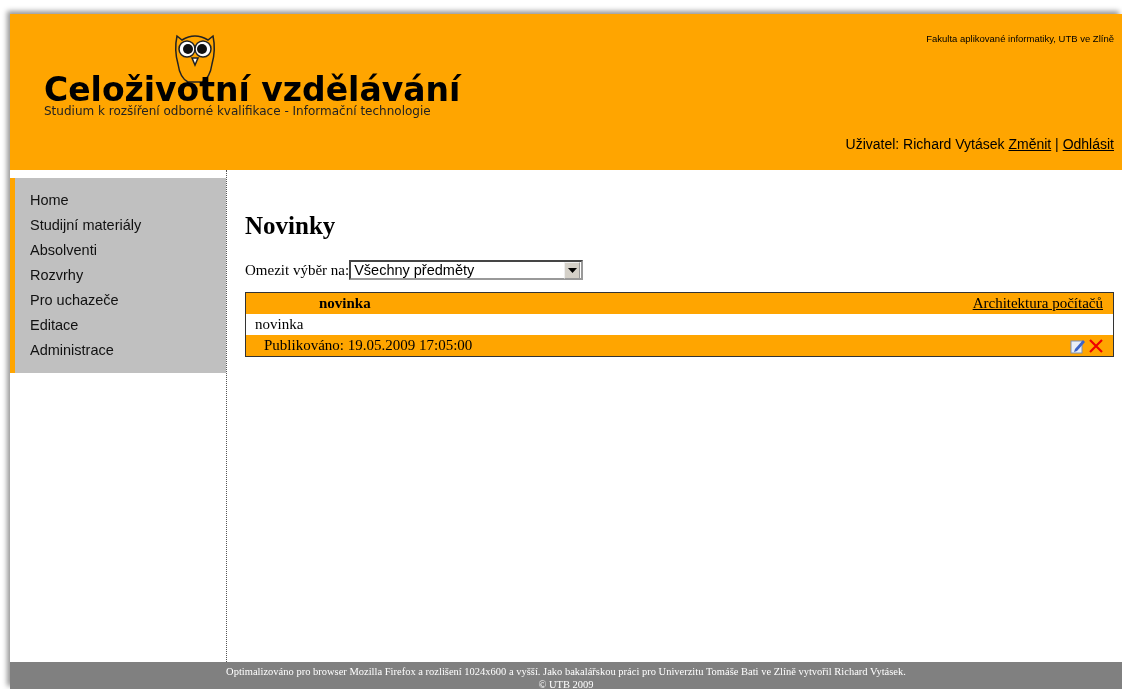 The height and width of the screenshot is (689, 1122). What do you see at coordinates (566, 671) in the screenshot?
I see `footer-text: Optimalizováno pro browser Mozilla Firefox a rozlišení 1024x600 a vyšší. Jako bakalářskou práci pro Univerzitu Tomáše Bati ve Zlíně vytvořil Richard Vytásek.` at bounding box center [566, 671].